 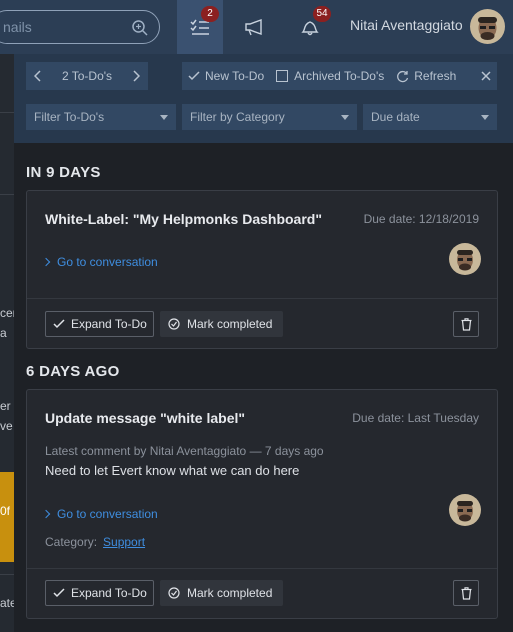 What do you see at coordinates (5, 406) in the screenshot?
I see `background-text: er` at bounding box center [5, 406].